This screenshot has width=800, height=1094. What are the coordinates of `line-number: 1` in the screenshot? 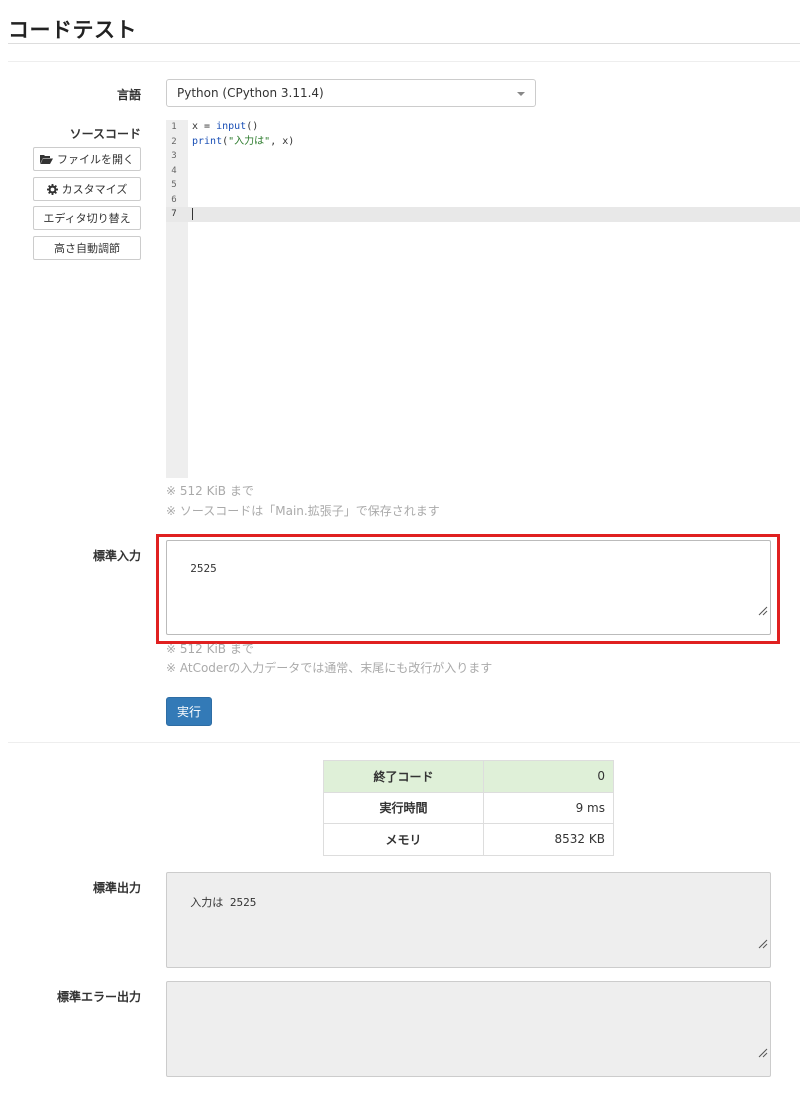 It's located at (174, 127).